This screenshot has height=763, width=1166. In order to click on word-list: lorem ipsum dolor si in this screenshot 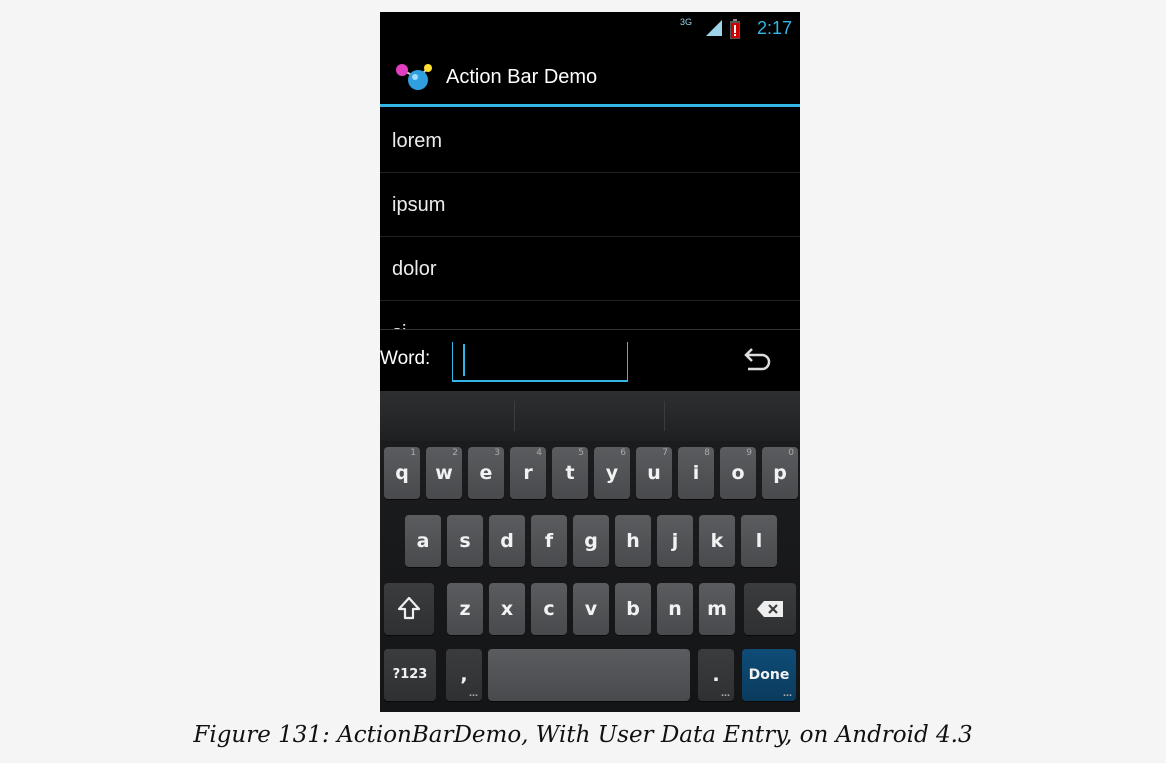, I will do `click(590, 219)`.